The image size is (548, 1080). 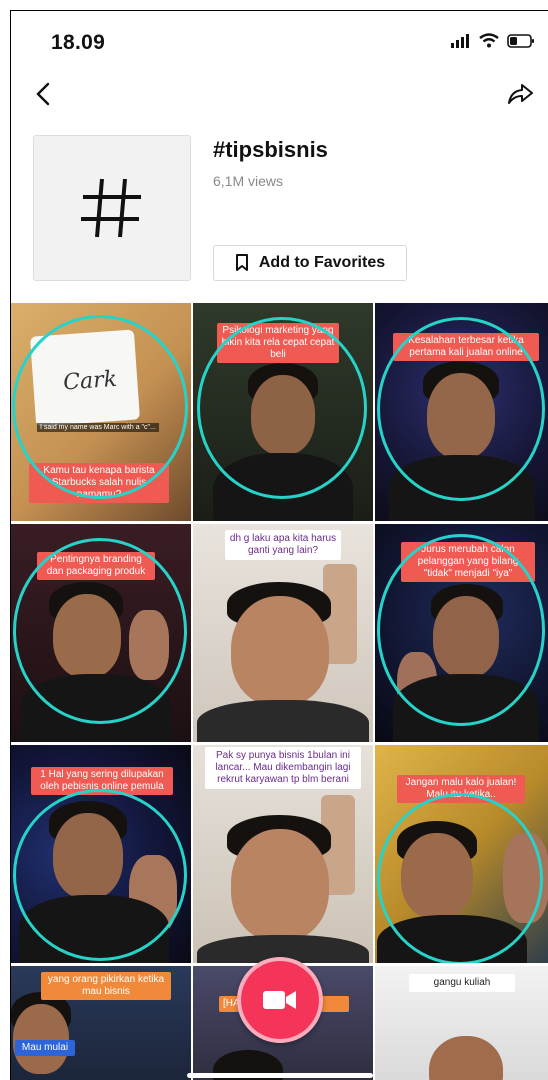 I want to click on share-button, so click(x=520, y=96).